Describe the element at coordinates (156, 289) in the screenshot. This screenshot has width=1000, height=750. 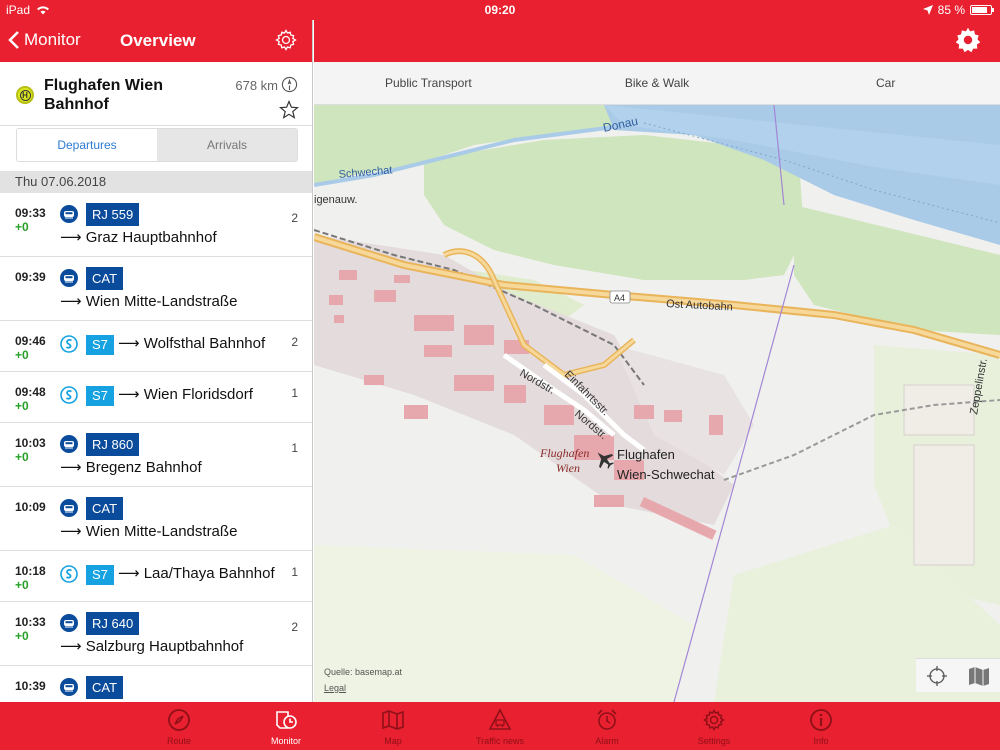
I see `departure-row: 09:39 CAT ⟶ Wien Mitte-Landstraße` at that location.